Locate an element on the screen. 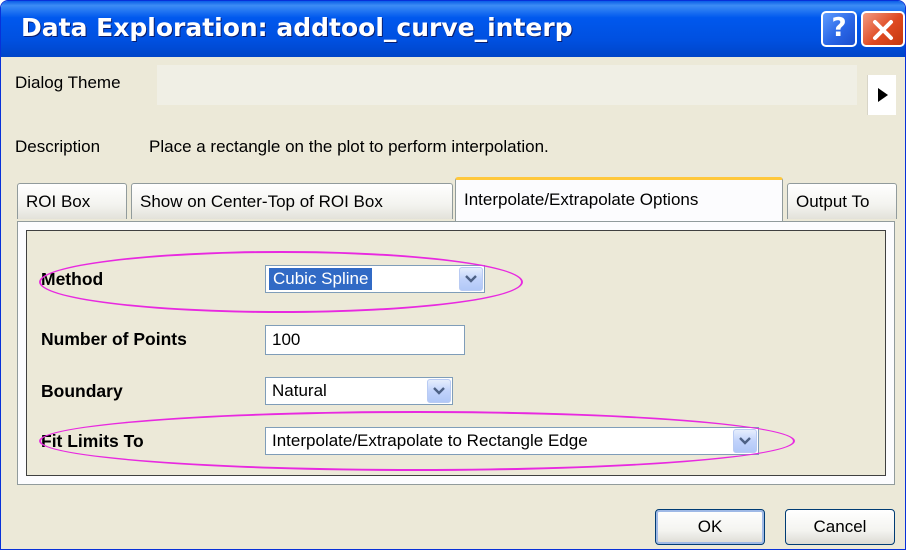 The image size is (906, 550). boundary-dropdown-button is located at coordinates (439, 391).